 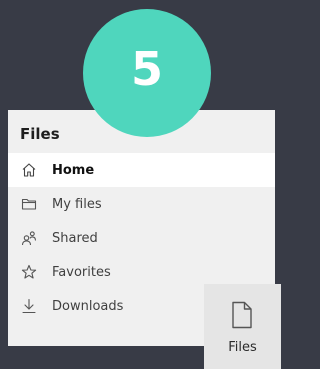 I want to click on folder-icon, so click(x=29, y=204).